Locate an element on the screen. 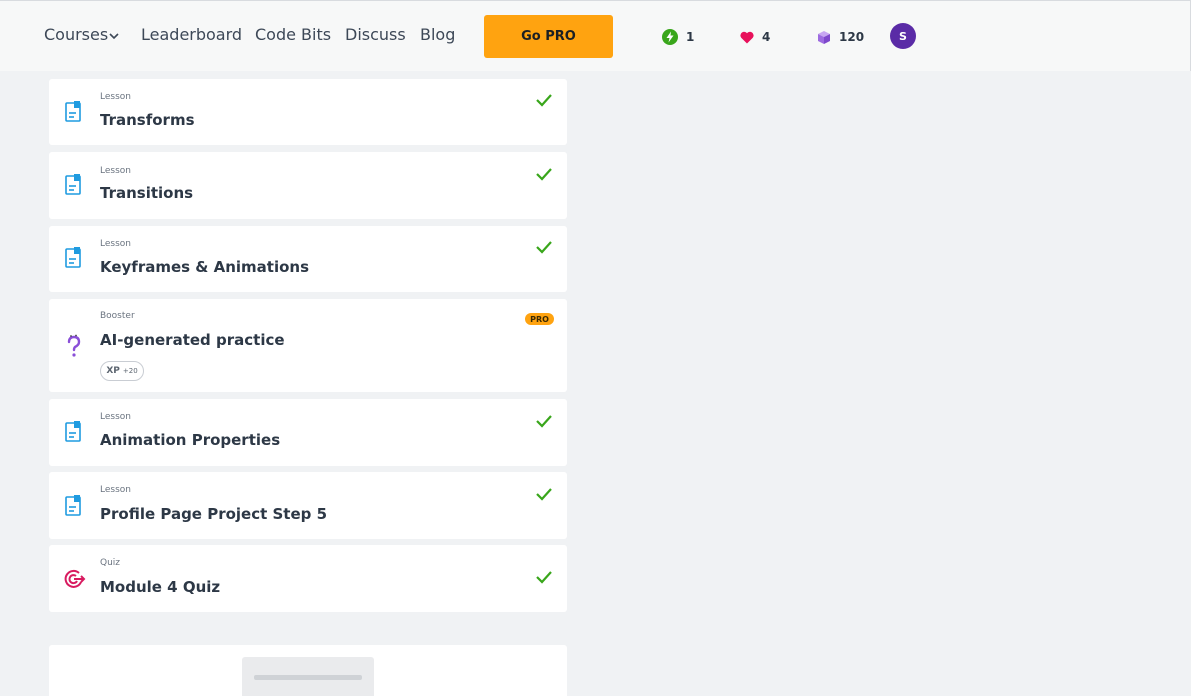 Image resolution: width=1191 pixels, height=696 pixels. item-kind: Quiz is located at coordinates (110, 563).